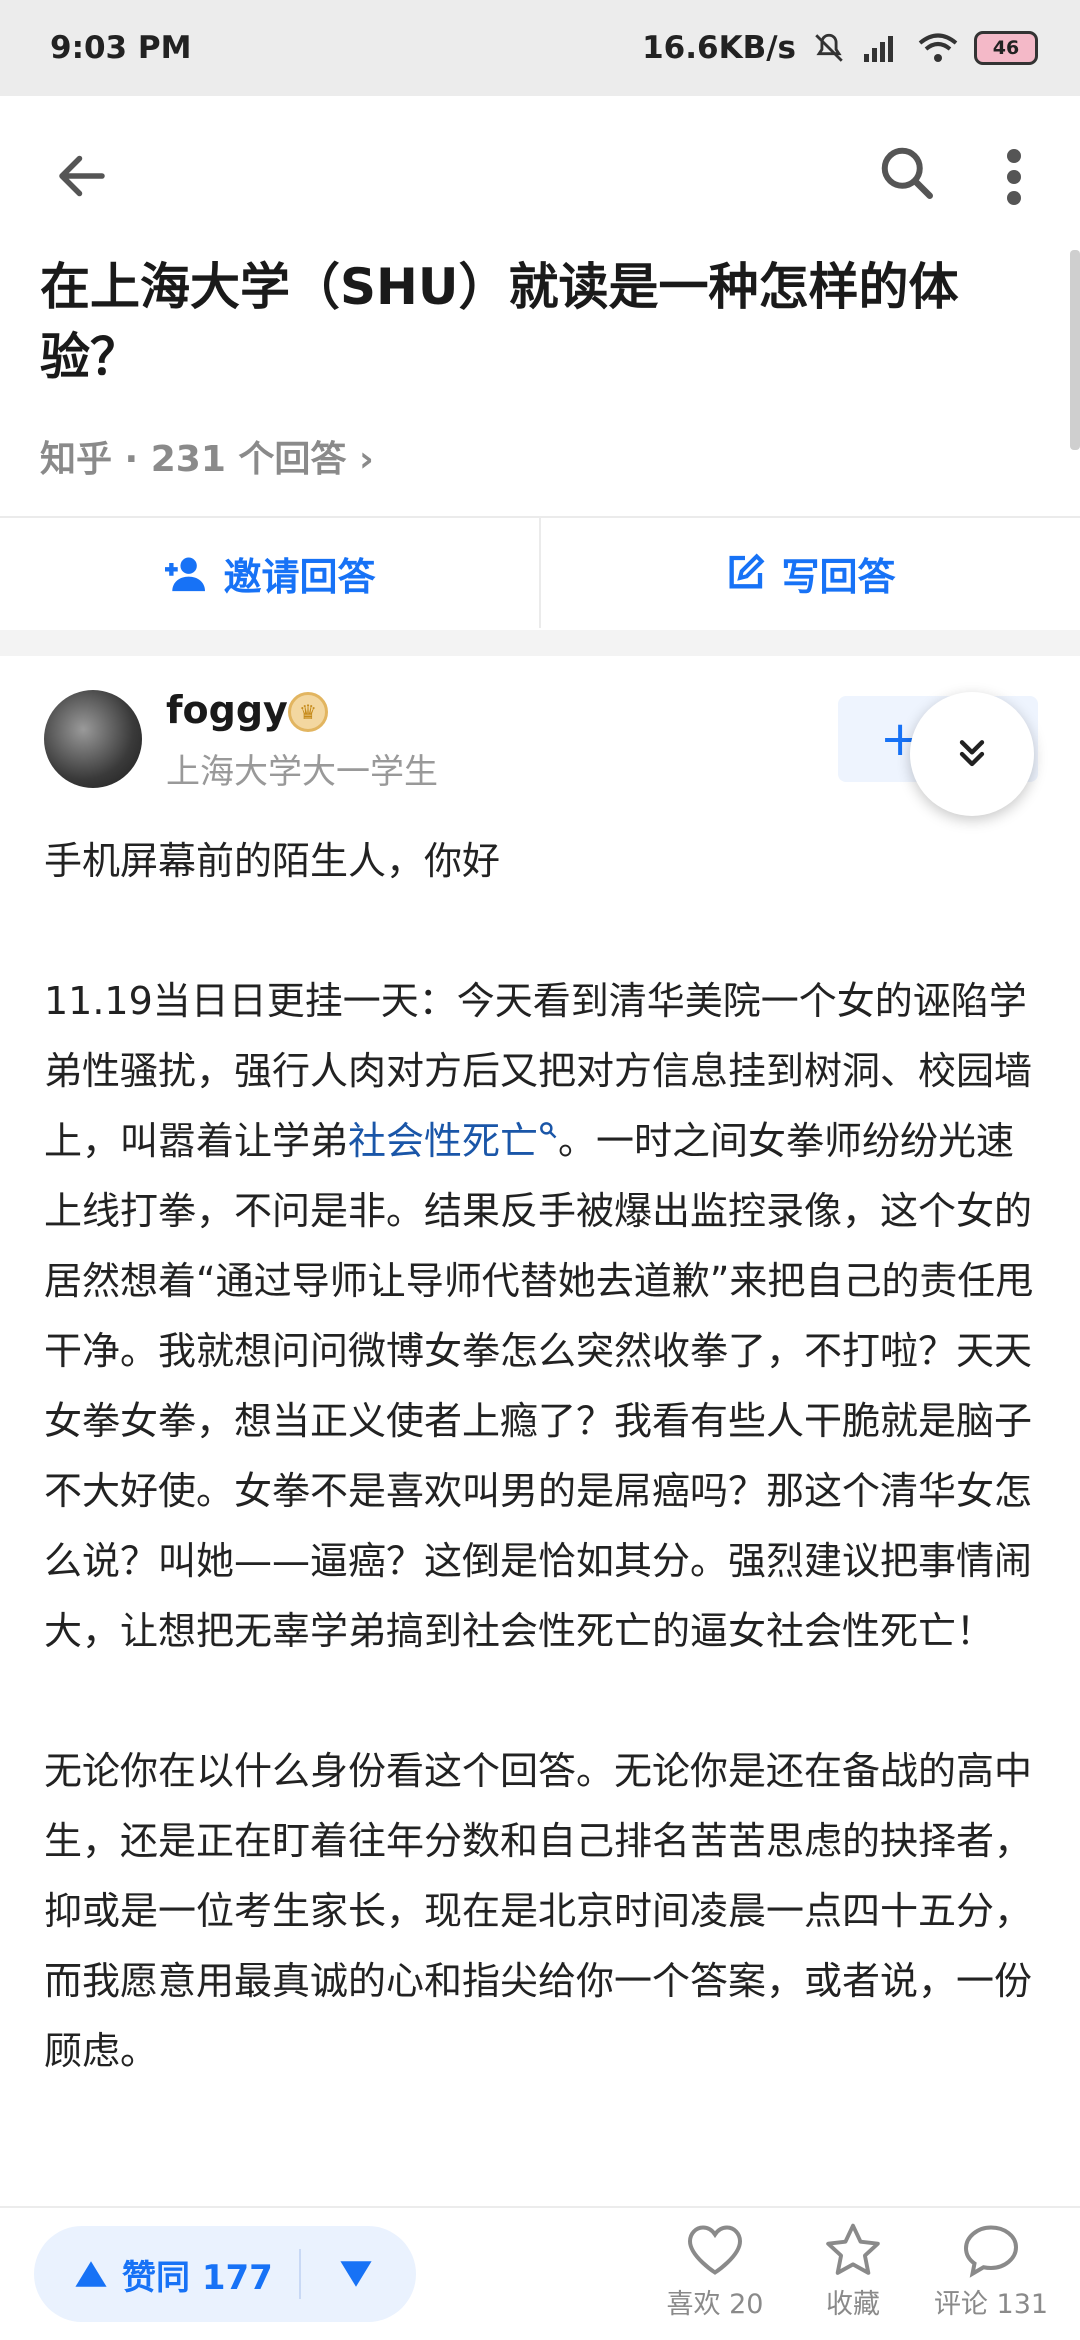 This screenshot has height=2340, width=1080. Describe the element at coordinates (299, 2274) in the screenshot. I see `vote-separator` at that location.